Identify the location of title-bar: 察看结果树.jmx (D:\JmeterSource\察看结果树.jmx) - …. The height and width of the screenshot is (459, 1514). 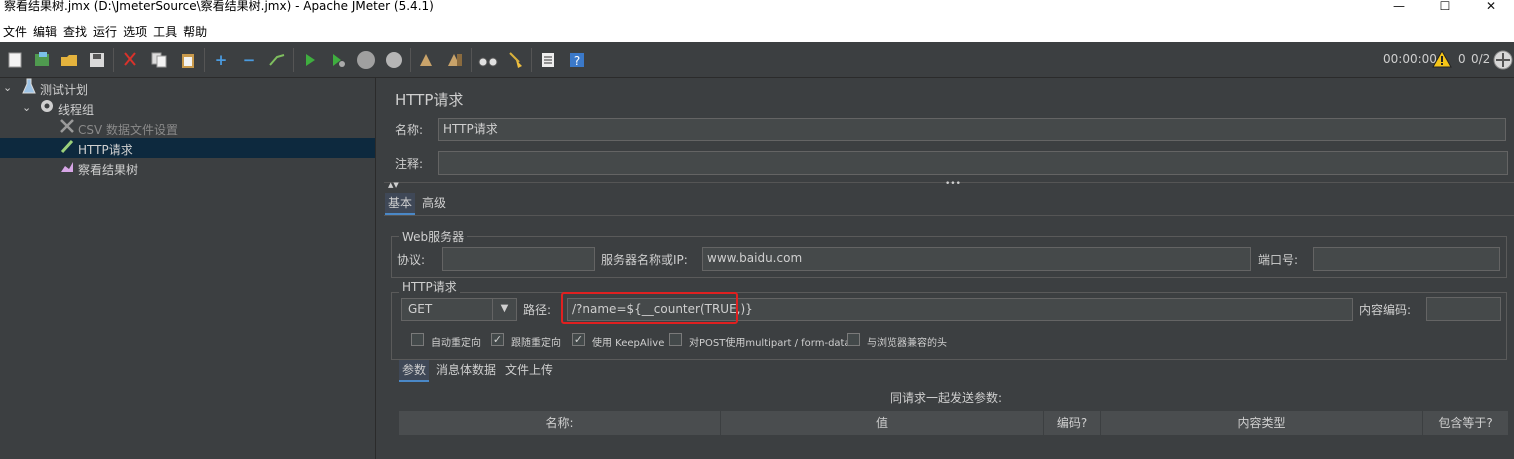
(757, 10).